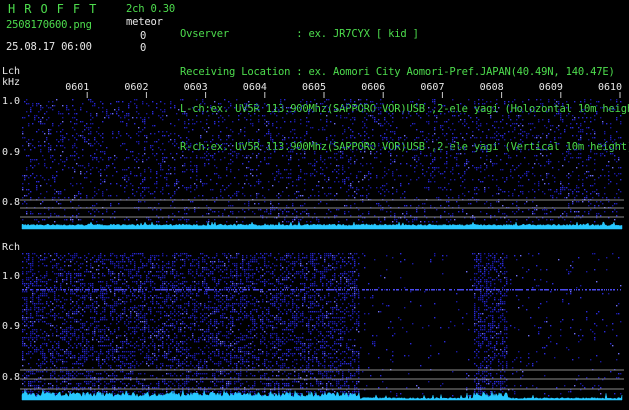  I want to click on time-axis: 0601 0602 0603 0604 0605 0606 0607 0608 0609 0610, so click(343, 90).